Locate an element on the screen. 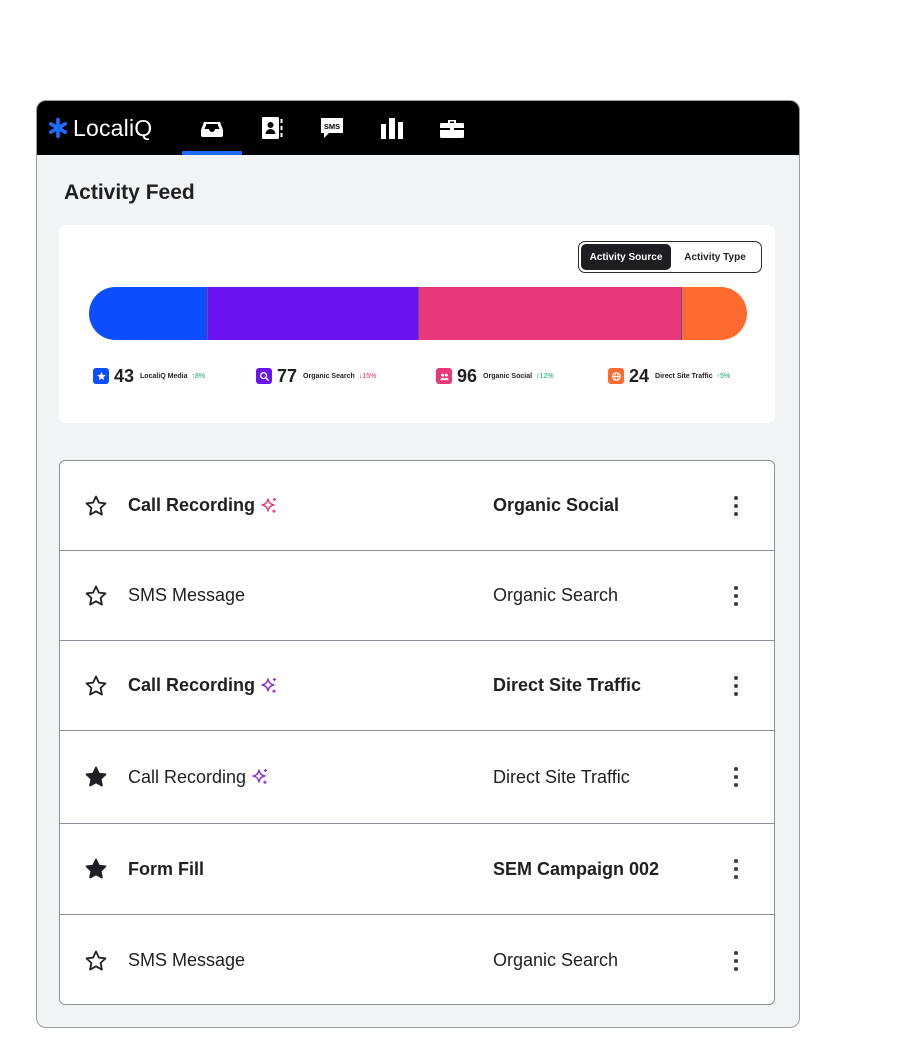 The width and height of the screenshot is (900, 1042). legend-delta: ↑12% is located at coordinates (545, 376).